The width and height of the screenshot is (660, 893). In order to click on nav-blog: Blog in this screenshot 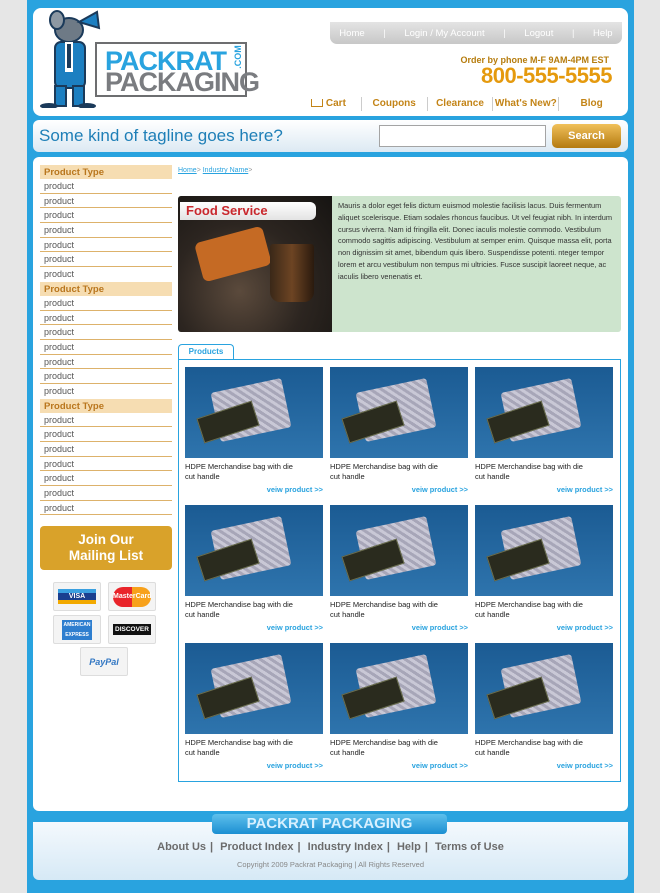, I will do `click(591, 104)`.